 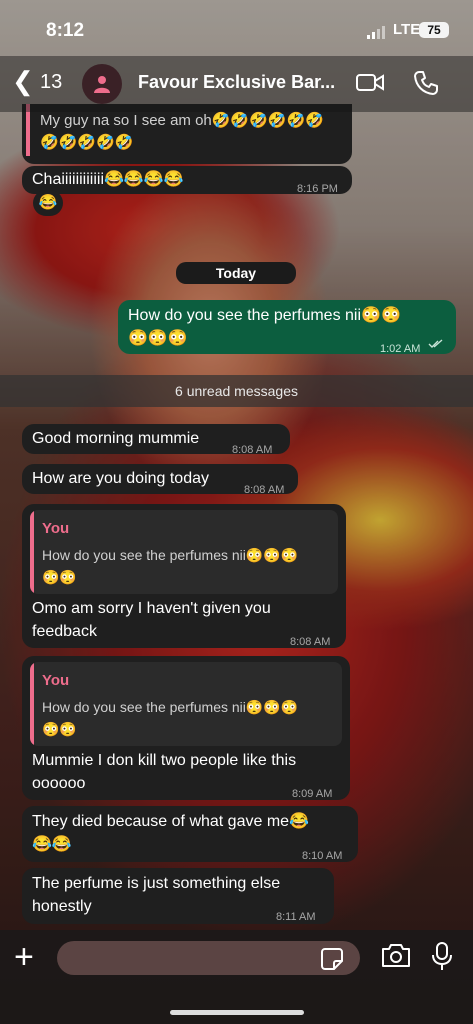 I want to click on message-text: 😂😂, so click(x=52, y=844).